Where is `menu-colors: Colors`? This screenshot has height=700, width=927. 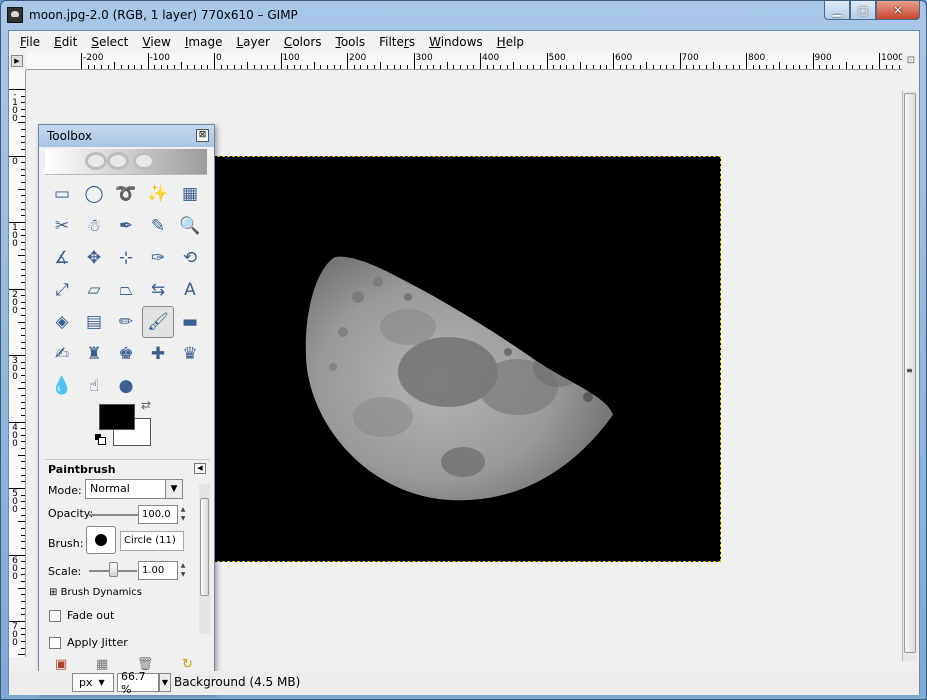
menu-colors: Colors is located at coordinates (303, 42).